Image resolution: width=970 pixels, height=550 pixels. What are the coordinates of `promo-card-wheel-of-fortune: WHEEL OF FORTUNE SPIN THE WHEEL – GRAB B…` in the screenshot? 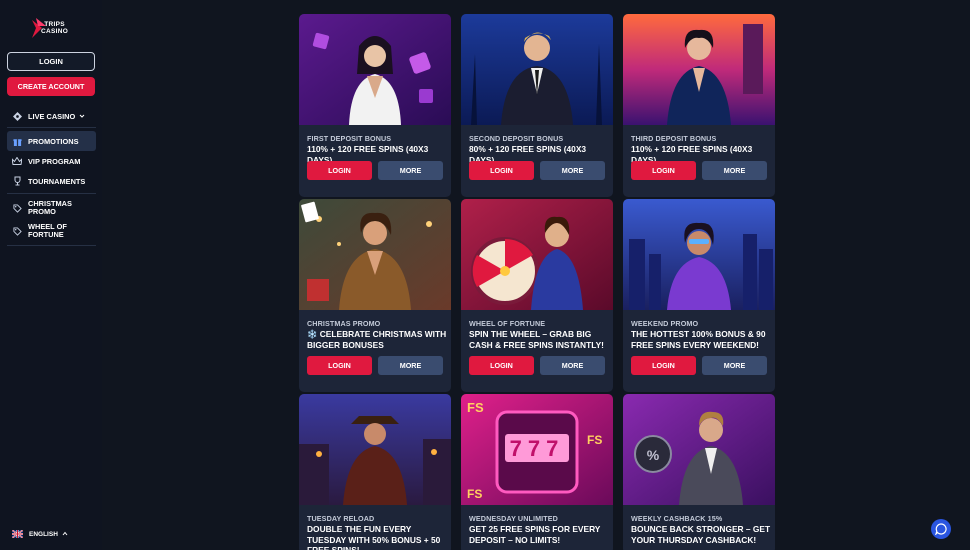 It's located at (537, 295).